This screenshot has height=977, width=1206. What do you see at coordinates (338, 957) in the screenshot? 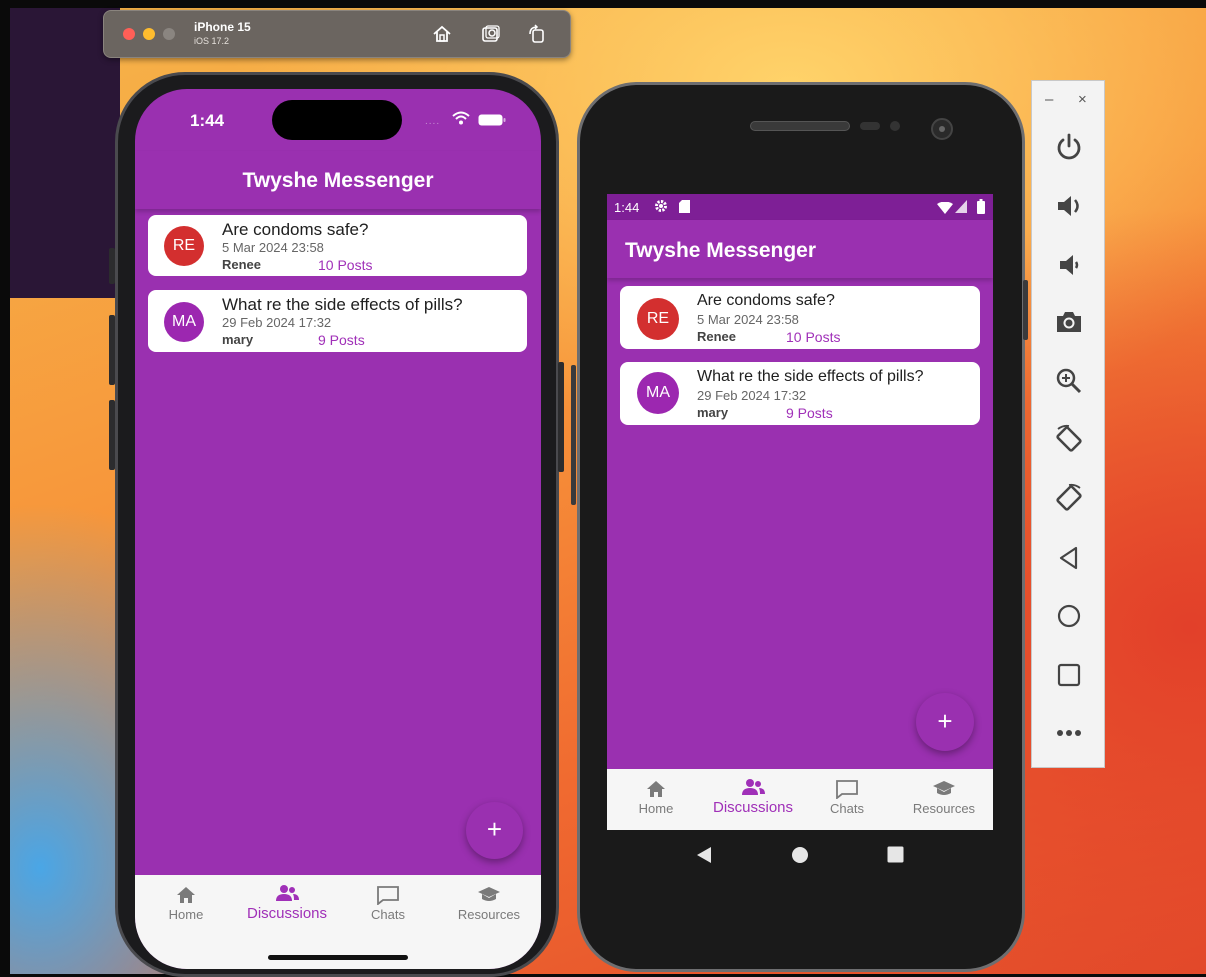
I see `home-indicator` at bounding box center [338, 957].